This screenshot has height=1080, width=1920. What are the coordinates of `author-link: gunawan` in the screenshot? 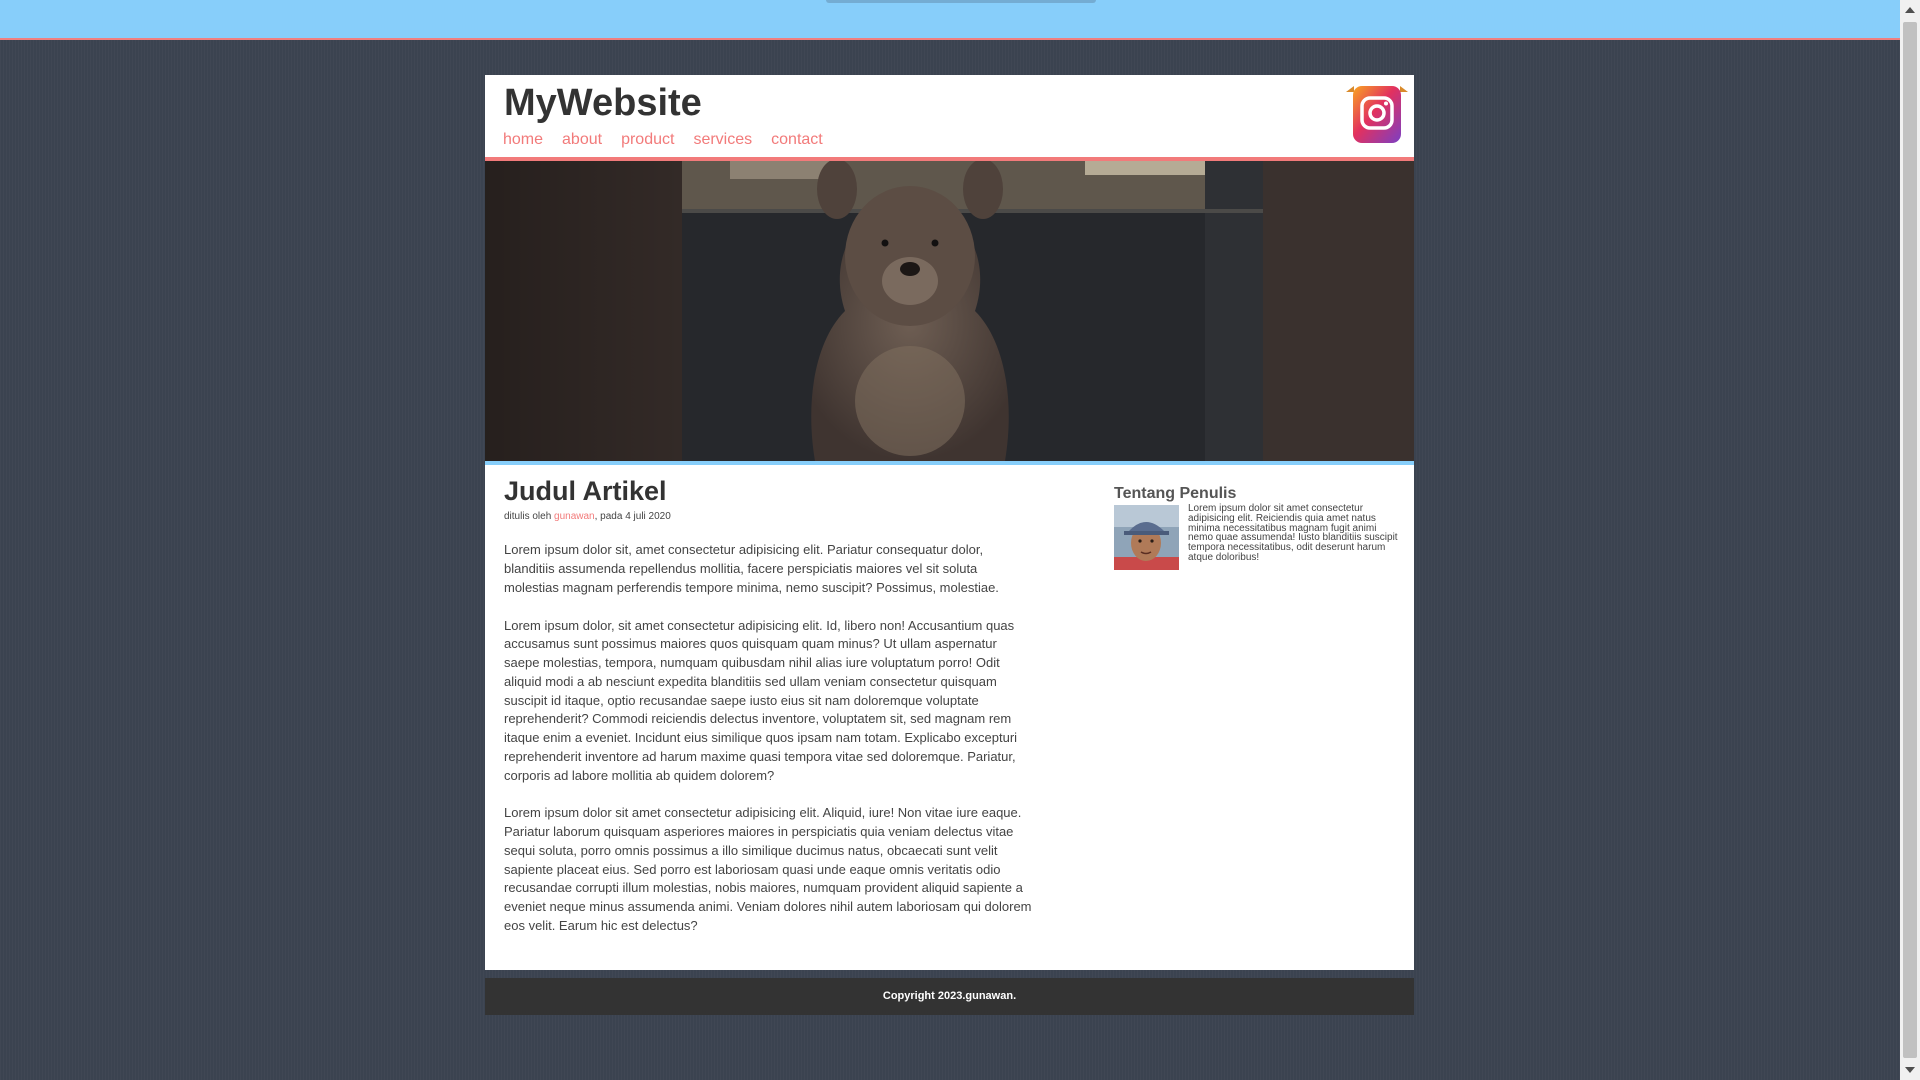 It's located at (574, 516).